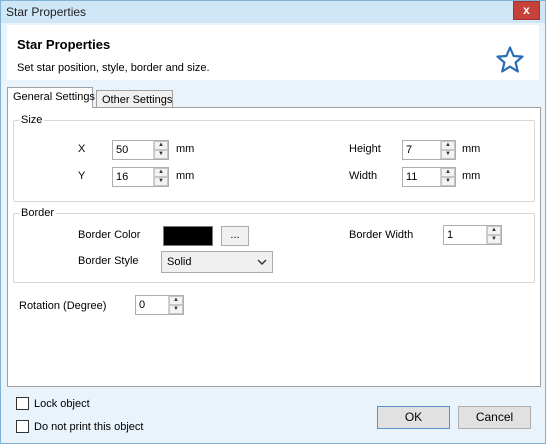 The width and height of the screenshot is (546, 444). Describe the element at coordinates (161, 172) in the screenshot. I see `y-increment-button: ▲` at that location.